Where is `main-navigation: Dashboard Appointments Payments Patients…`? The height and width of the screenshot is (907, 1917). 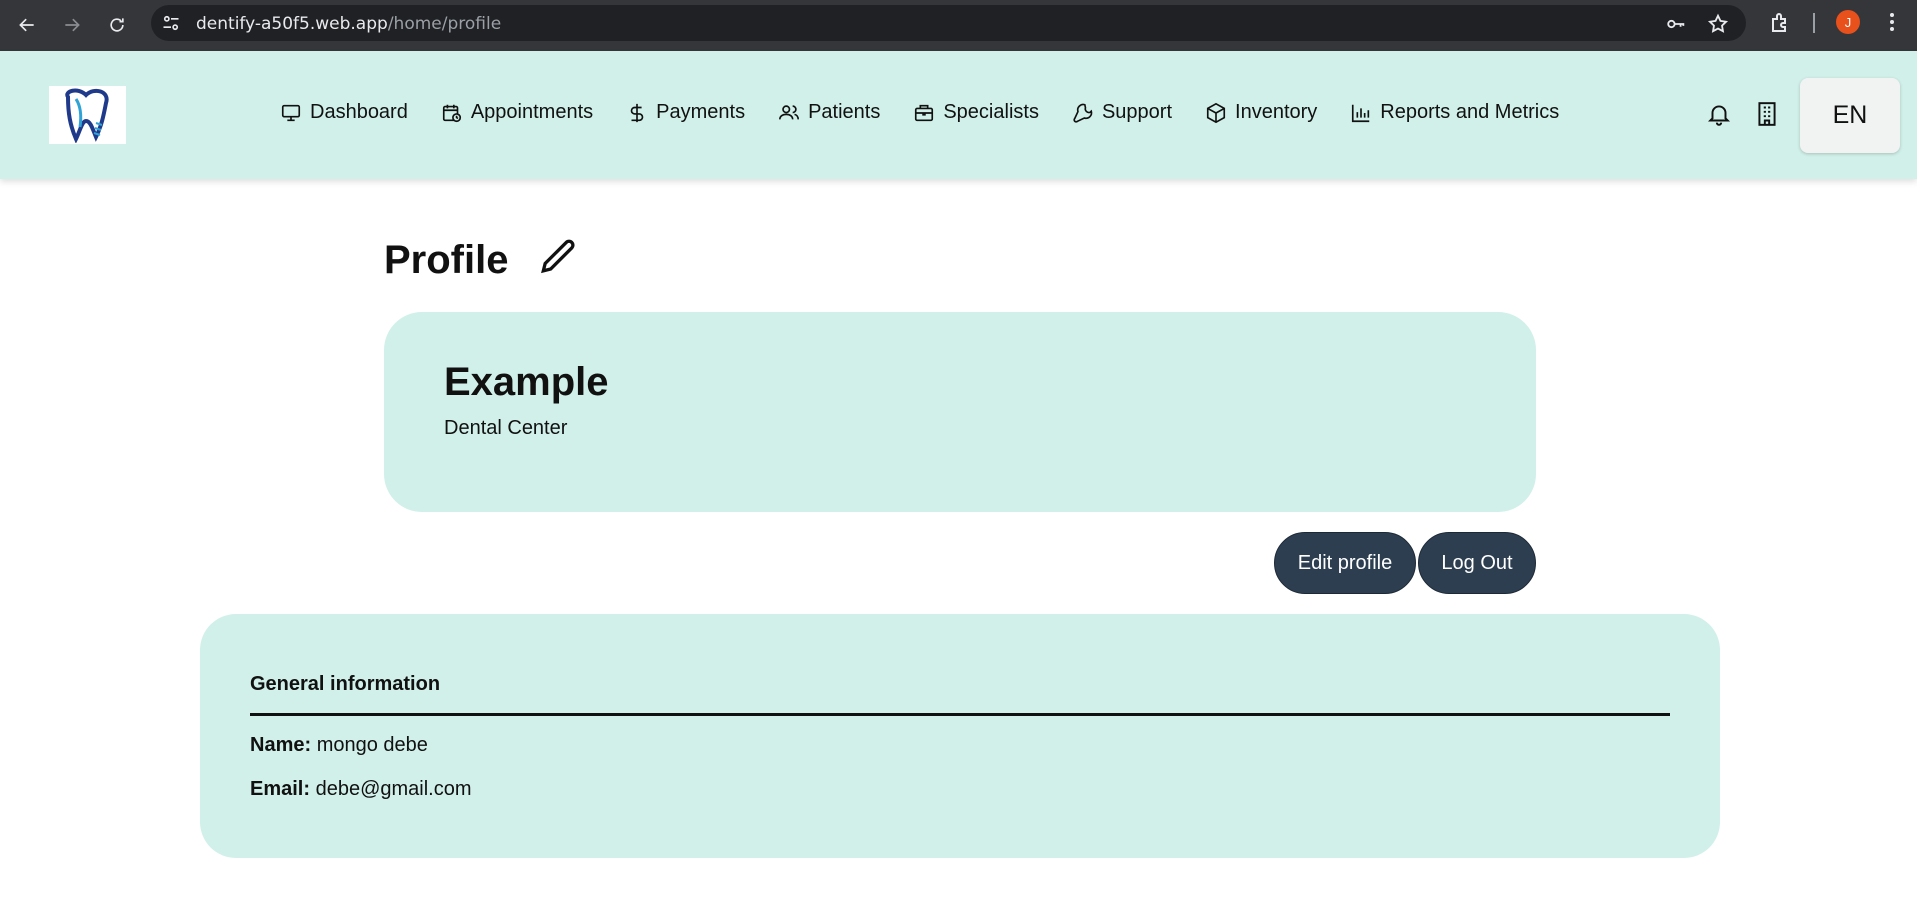
main-navigation: Dashboard Appointments Payments Patients… is located at coordinates (936, 112).